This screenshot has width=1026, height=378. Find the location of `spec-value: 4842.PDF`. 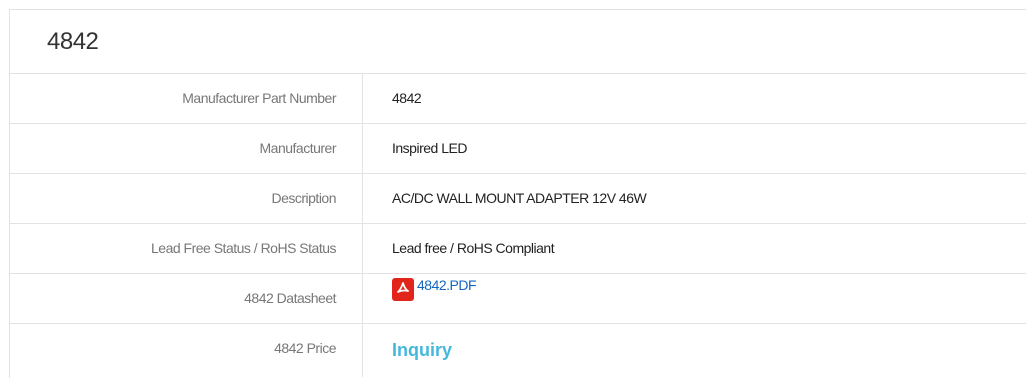

spec-value: 4842.PDF is located at coordinates (694, 298).